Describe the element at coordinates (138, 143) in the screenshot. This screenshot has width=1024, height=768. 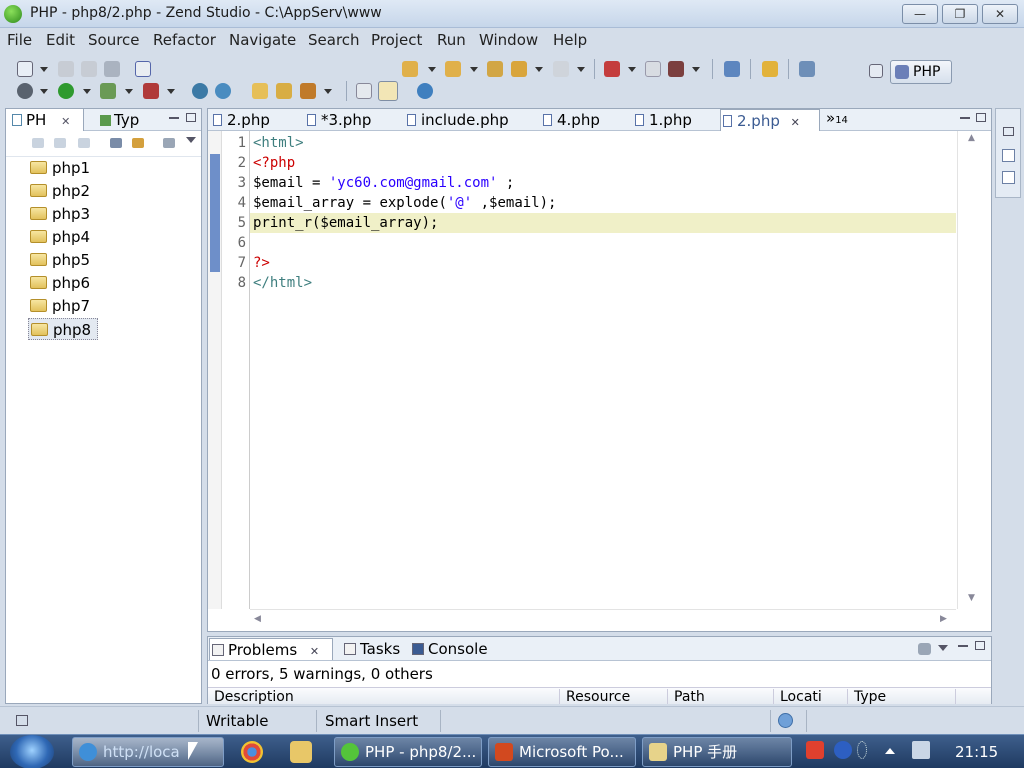
I see `link-editor-icon` at that location.